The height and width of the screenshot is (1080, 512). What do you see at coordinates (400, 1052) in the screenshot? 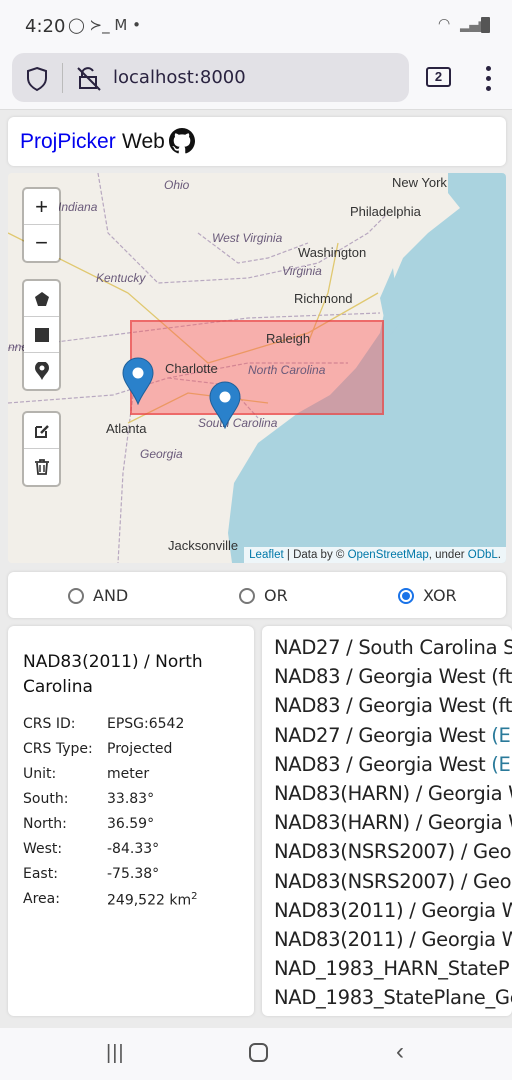
I see `back-button: ‹` at bounding box center [400, 1052].